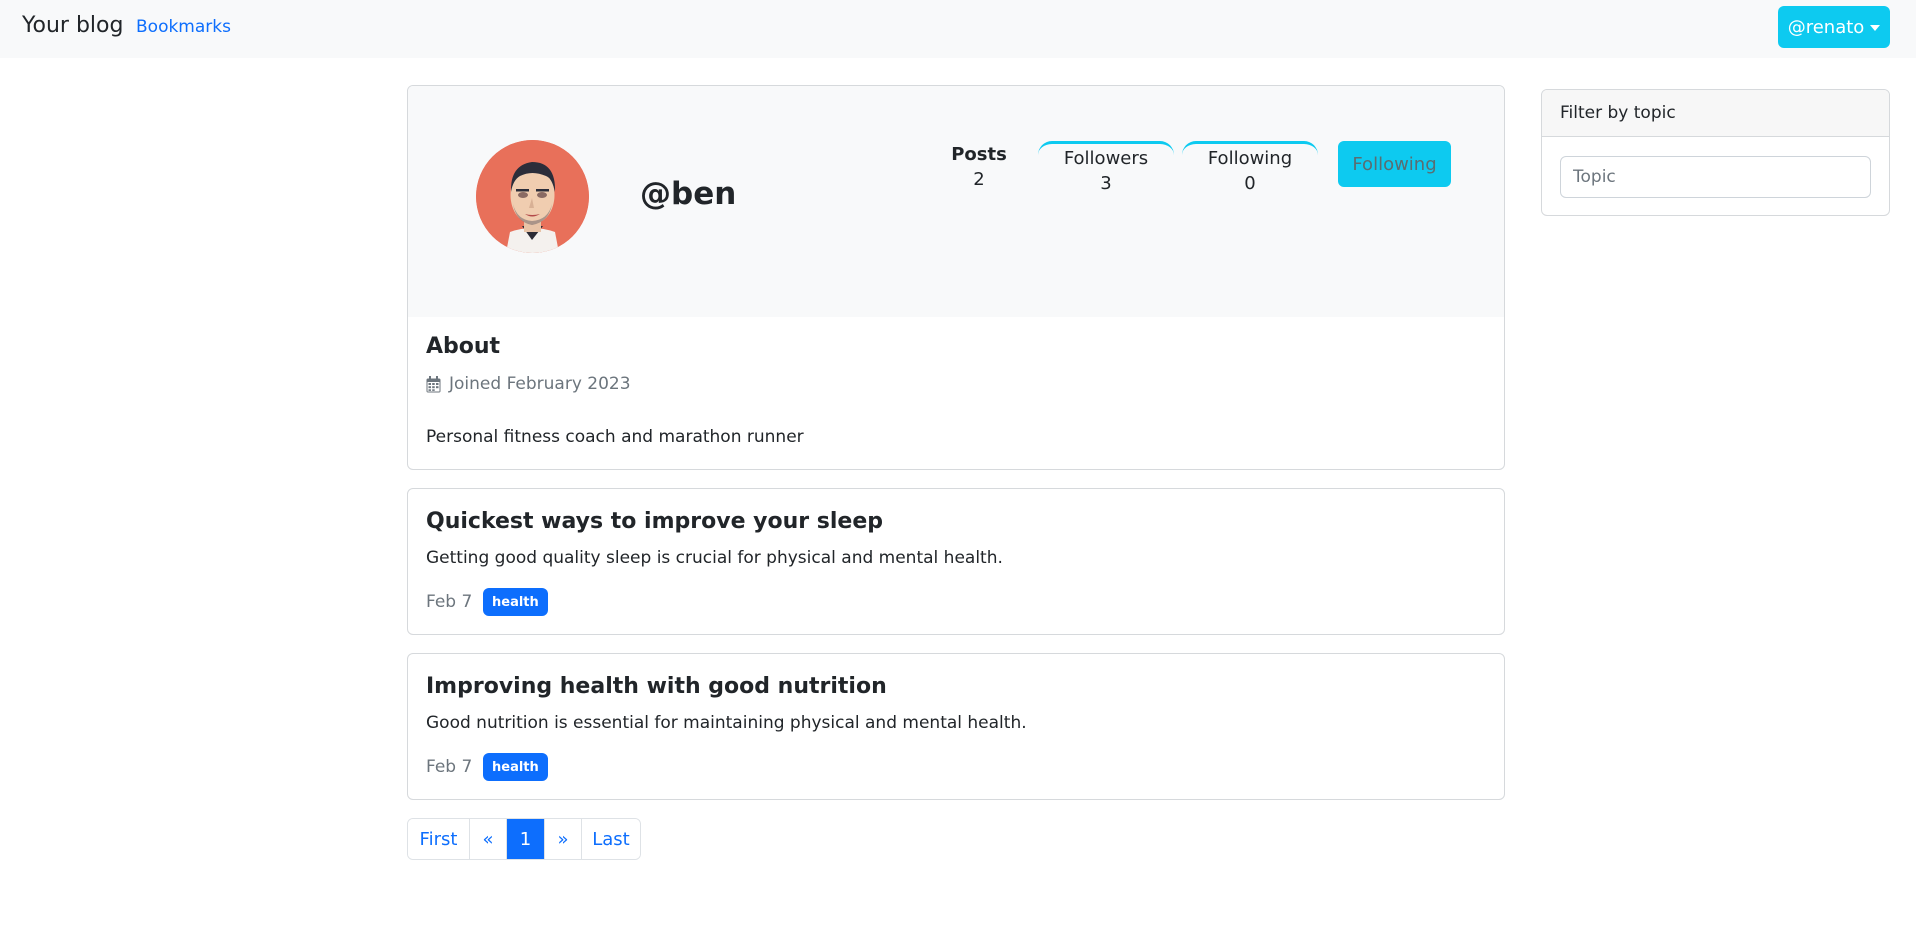 This screenshot has height=926, width=1916. I want to click on post-title-link: Improving health with good nutrition, so click(656, 686).